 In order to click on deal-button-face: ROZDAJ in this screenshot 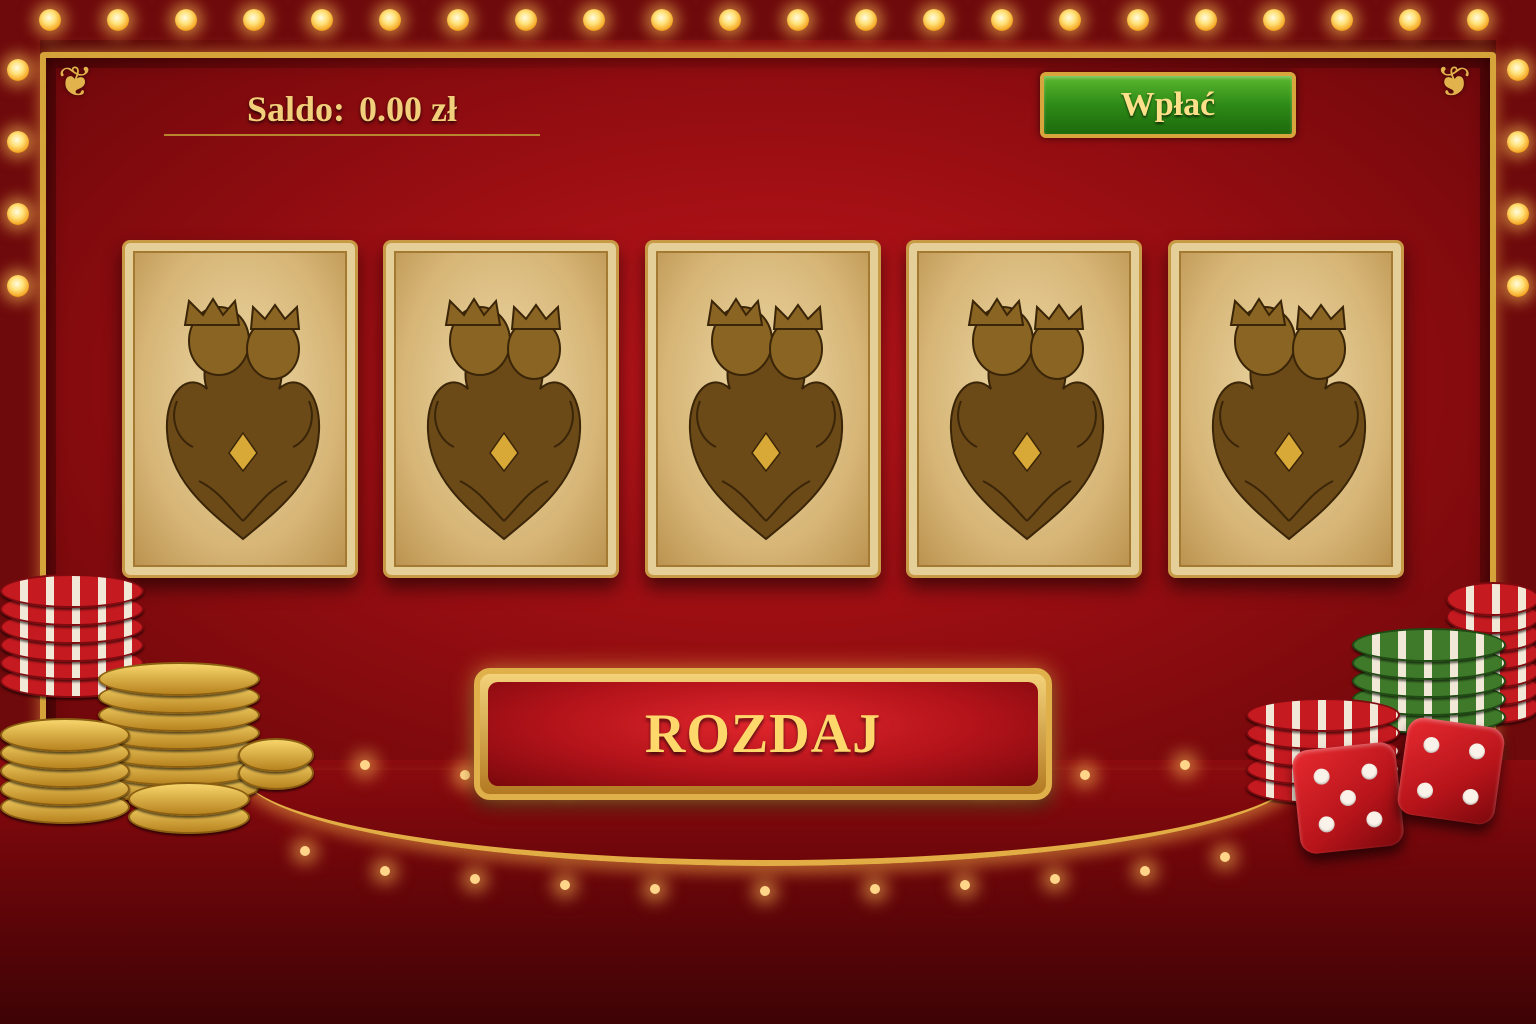, I will do `click(763, 734)`.